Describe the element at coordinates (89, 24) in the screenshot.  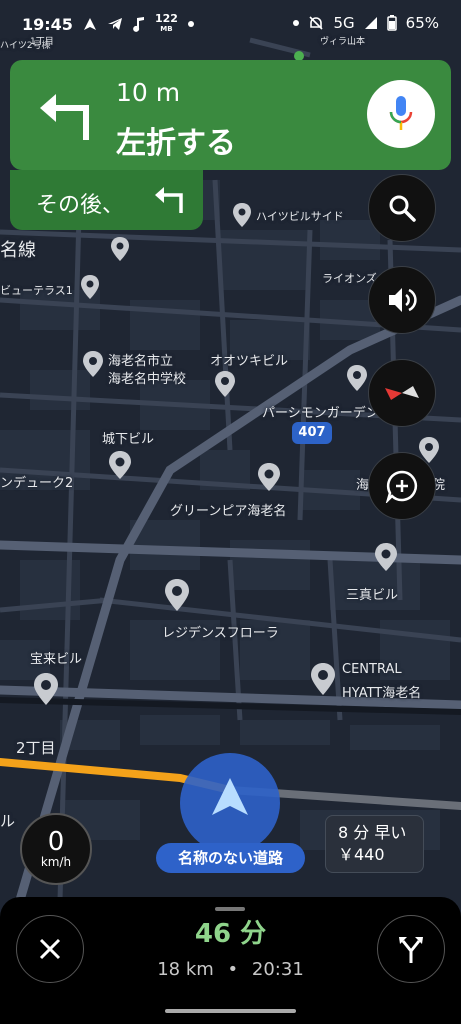
I see `navigation-arrow-icon` at that location.